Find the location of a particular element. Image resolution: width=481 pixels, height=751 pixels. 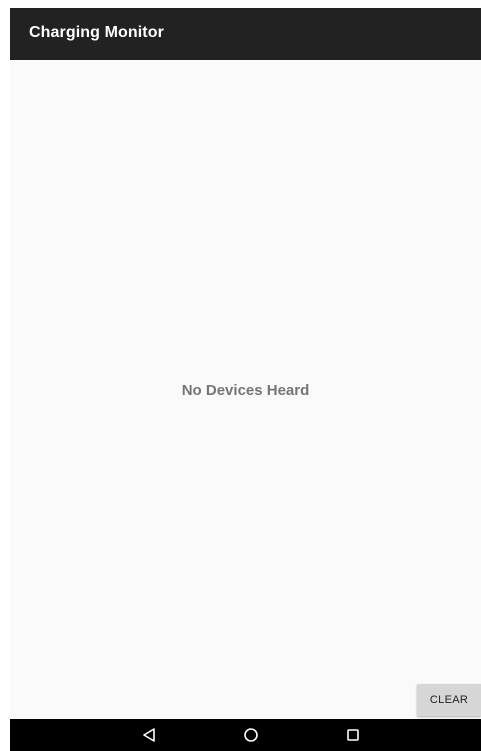

system-nav-bar is located at coordinates (245, 735).